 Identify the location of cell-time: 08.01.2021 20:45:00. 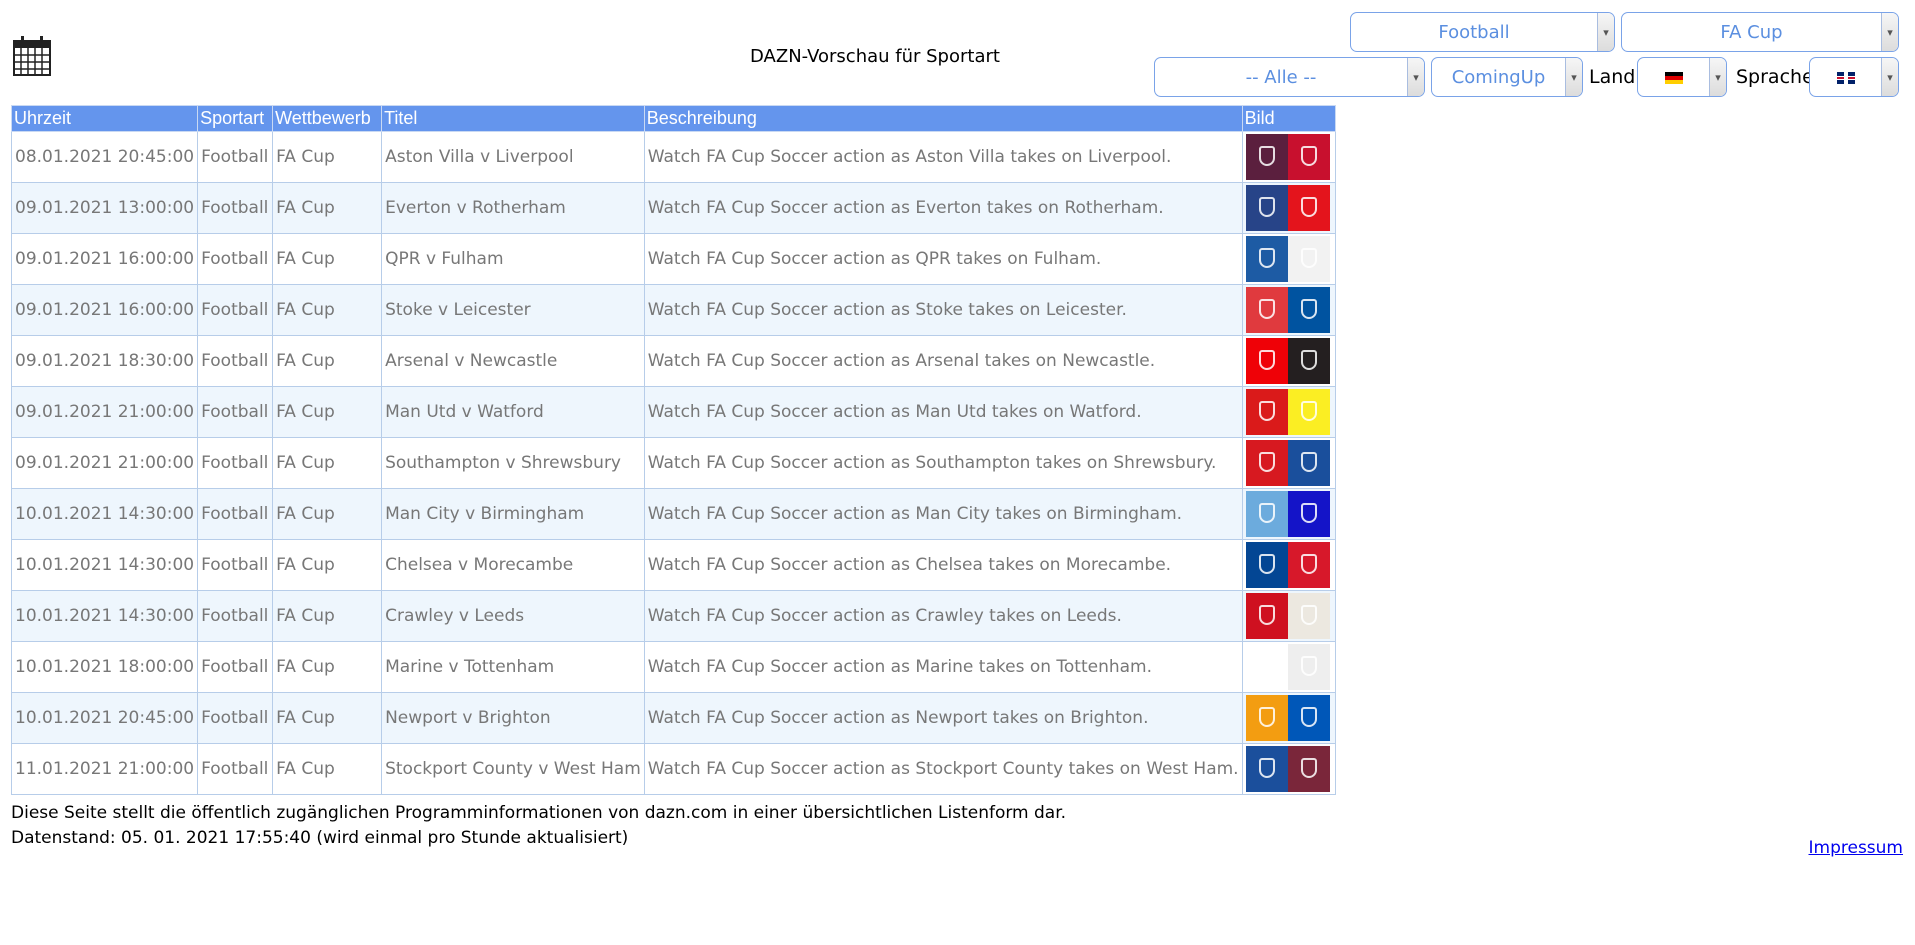
(104, 157).